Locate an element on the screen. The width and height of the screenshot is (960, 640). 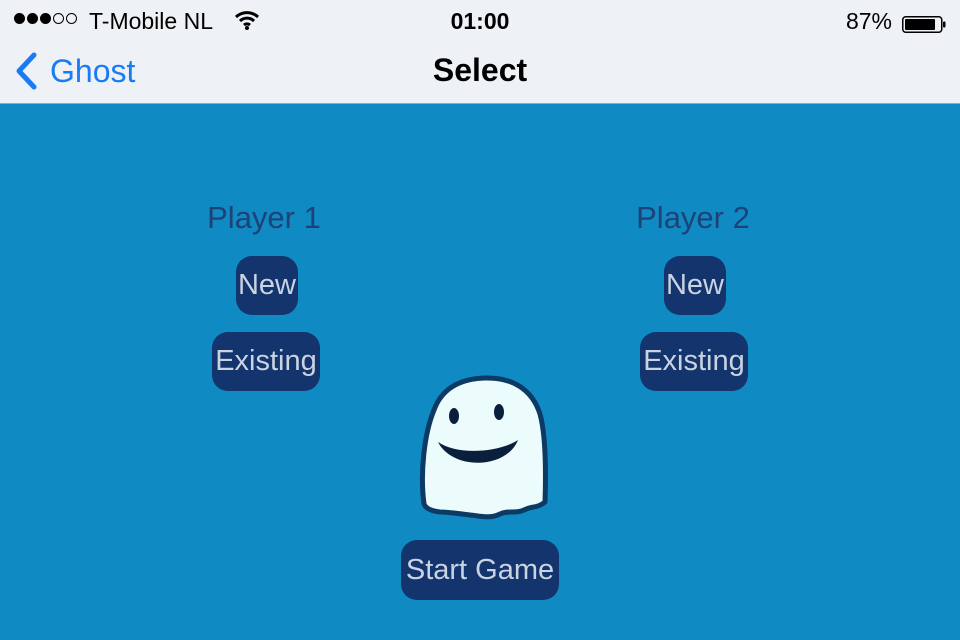
player-1-new-button: New is located at coordinates (267, 285).